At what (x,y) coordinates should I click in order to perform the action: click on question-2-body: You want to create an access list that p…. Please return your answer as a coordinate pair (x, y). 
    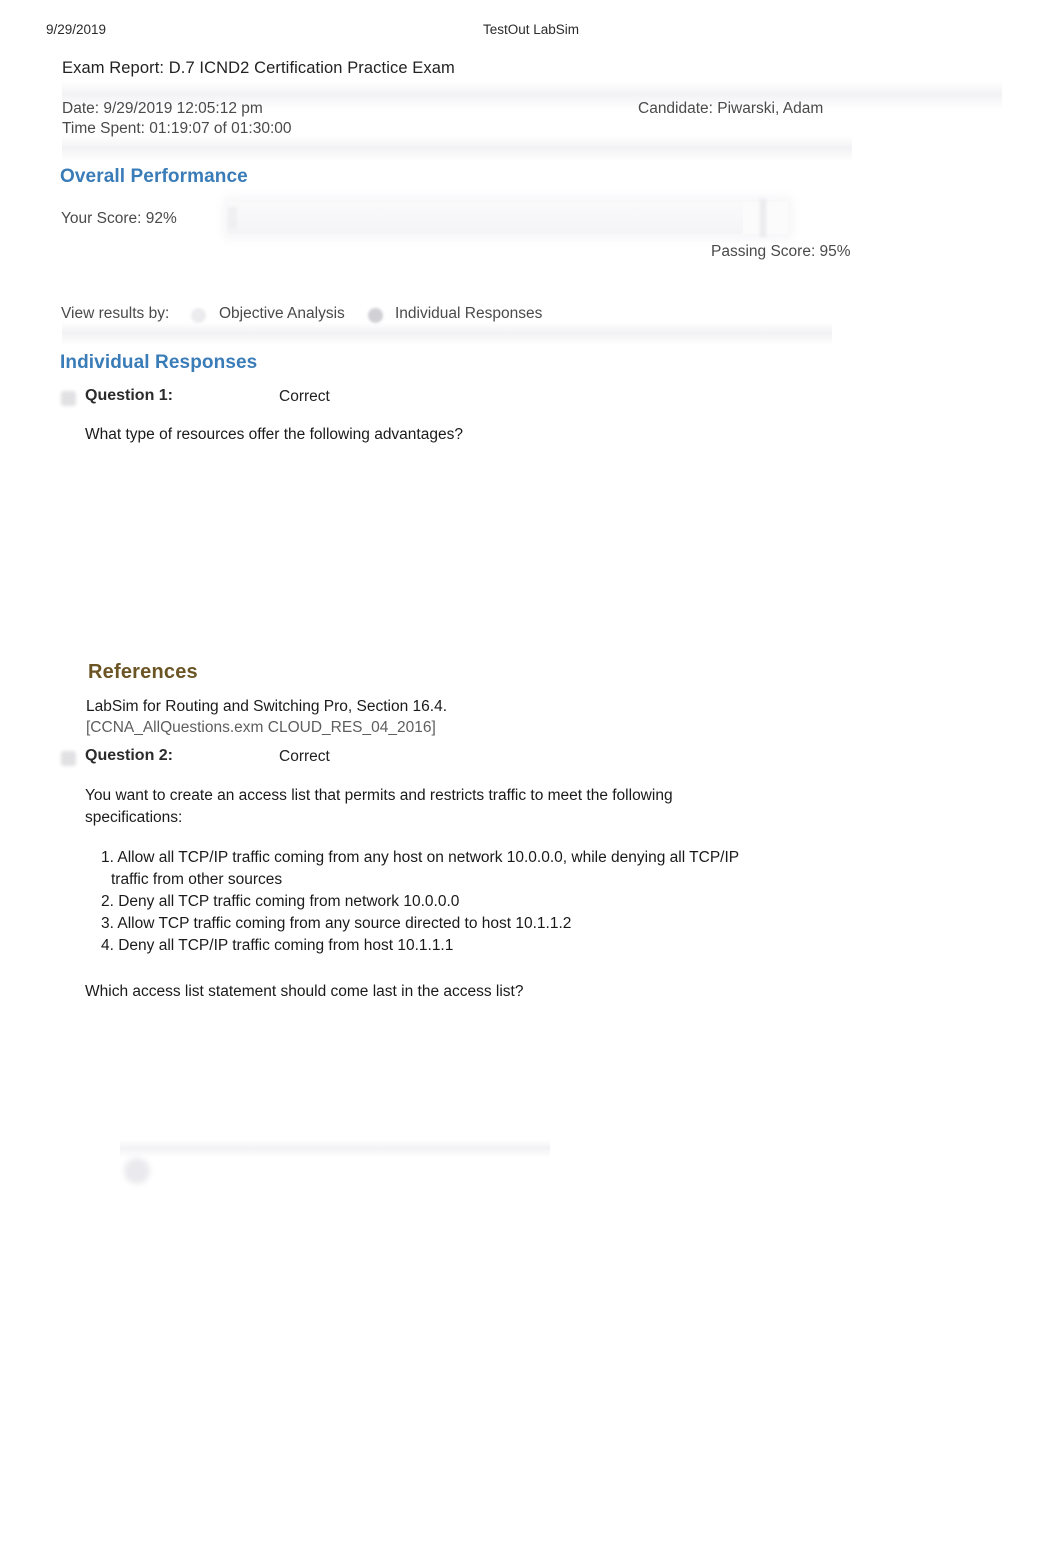
    Looking at the image, I should click on (415, 894).